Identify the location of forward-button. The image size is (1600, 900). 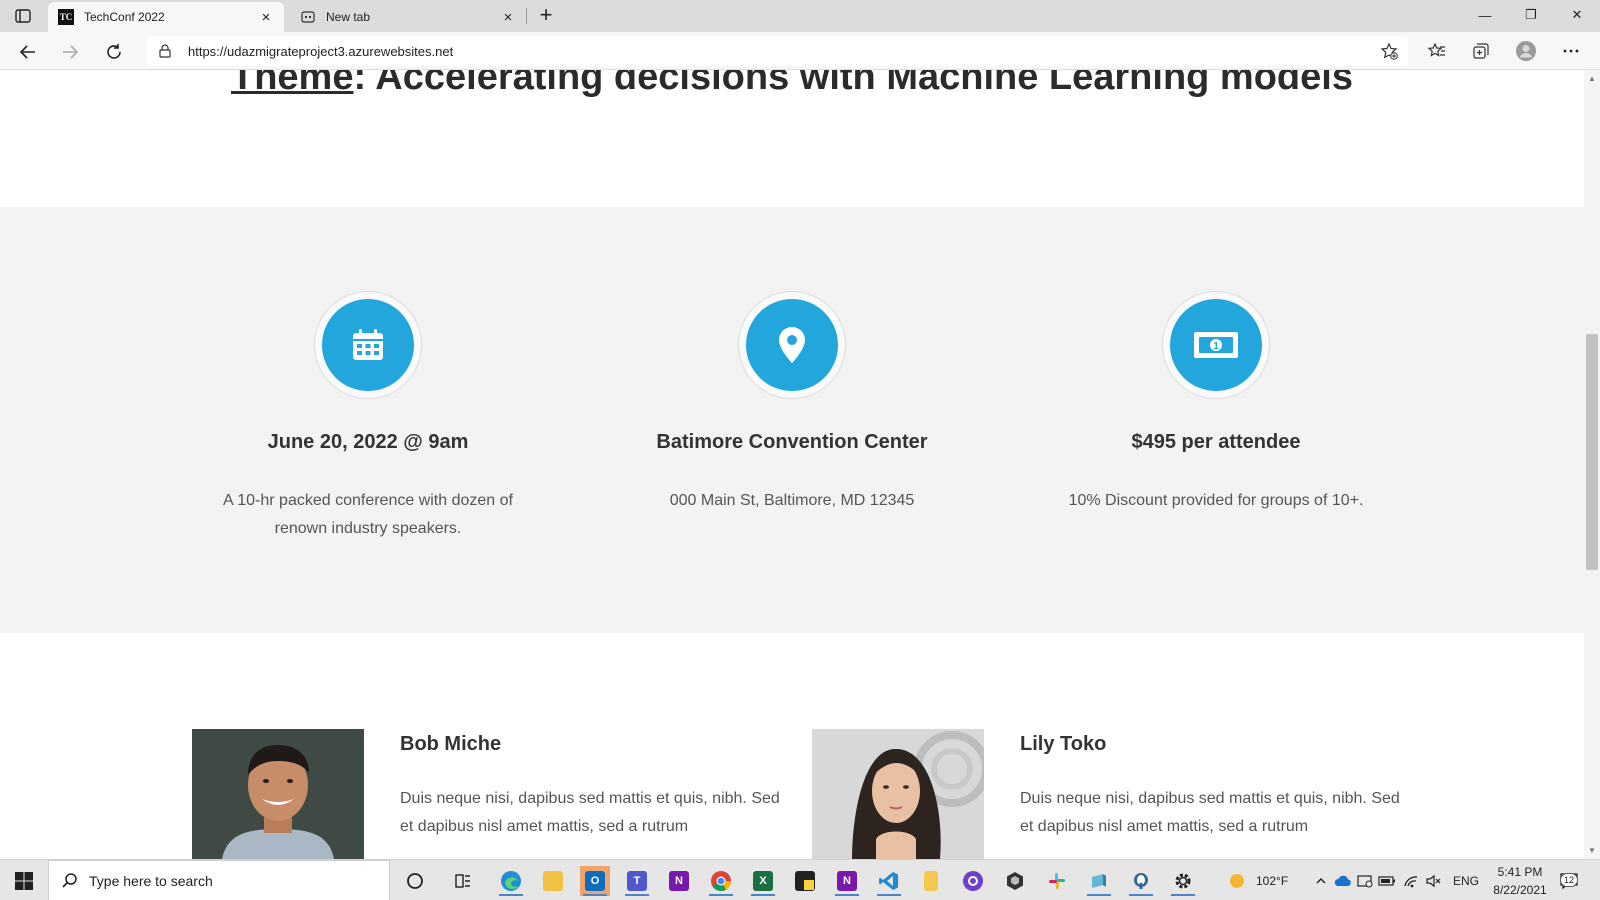
(70, 52).